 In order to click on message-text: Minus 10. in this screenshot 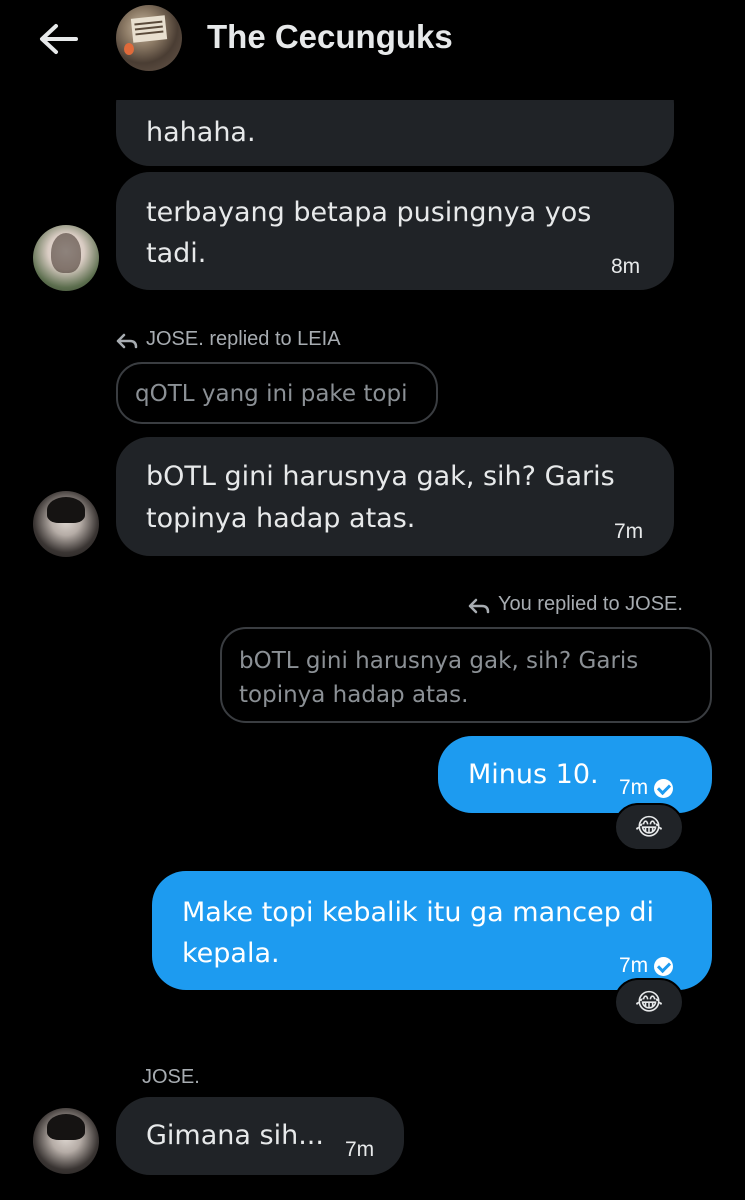, I will do `click(533, 774)`.